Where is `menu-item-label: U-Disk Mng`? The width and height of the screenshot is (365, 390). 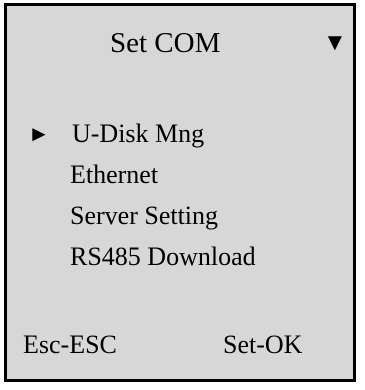
menu-item-label: U-Disk Mng is located at coordinates (138, 133).